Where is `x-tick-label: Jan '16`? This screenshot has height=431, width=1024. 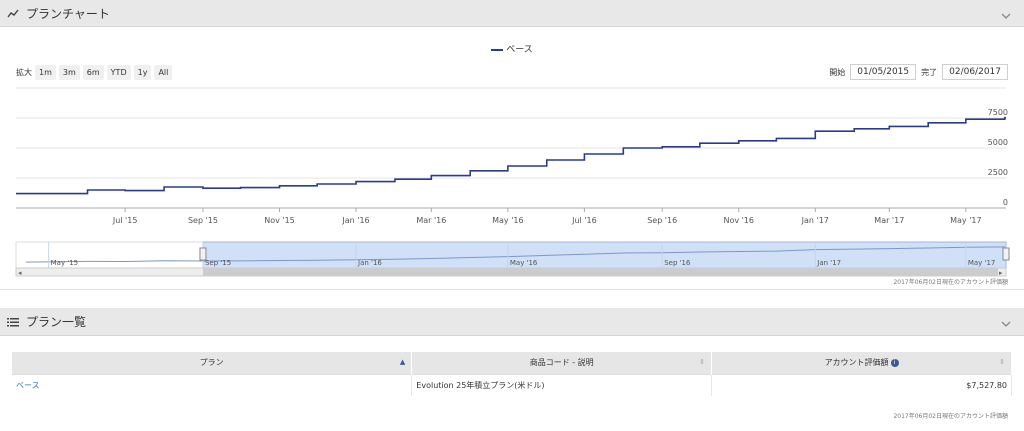
x-tick-label: Jan '16 is located at coordinates (355, 220).